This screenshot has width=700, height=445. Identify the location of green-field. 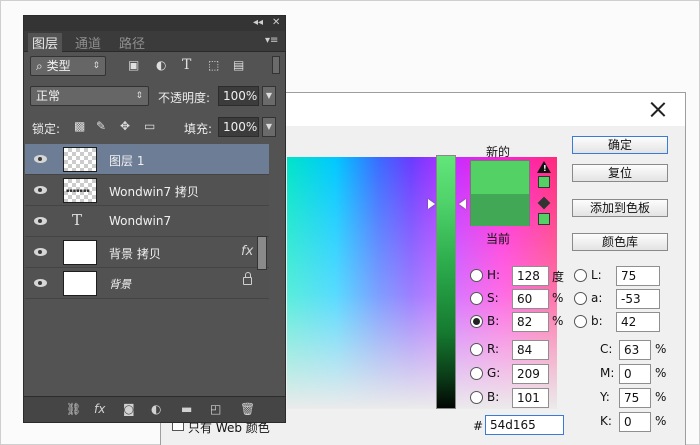
(530, 374).